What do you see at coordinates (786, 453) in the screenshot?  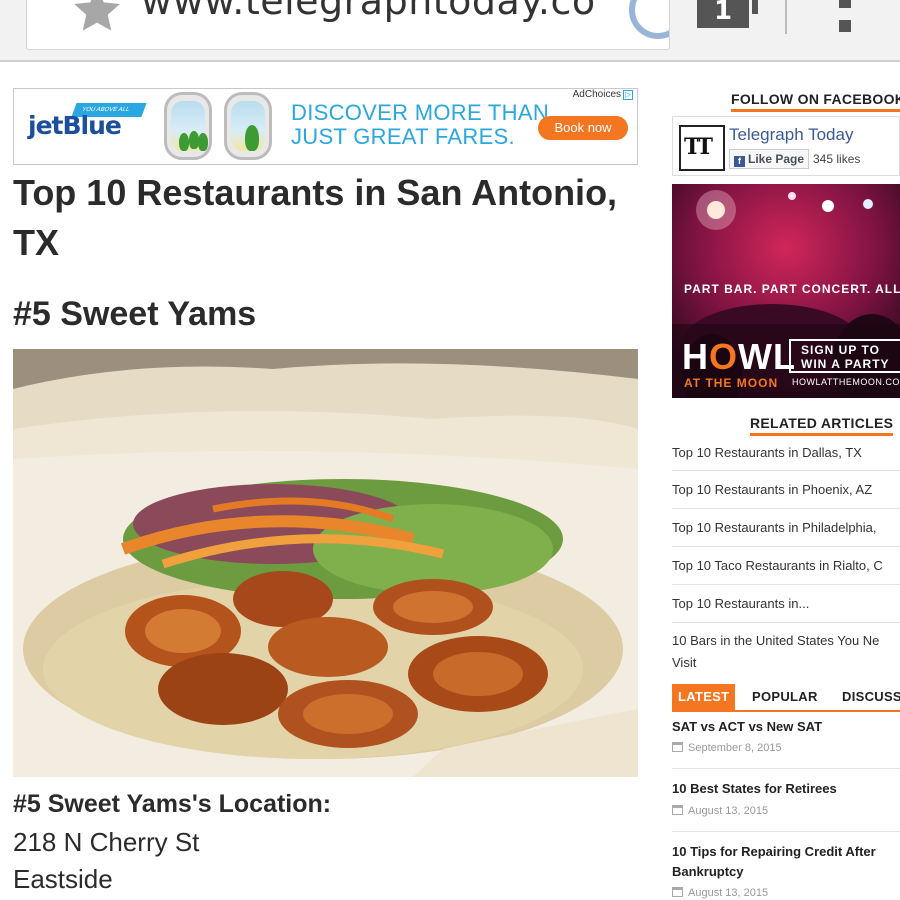 I see `related-article-link: Top 10 Restaurants in Dallas, TX` at bounding box center [786, 453].